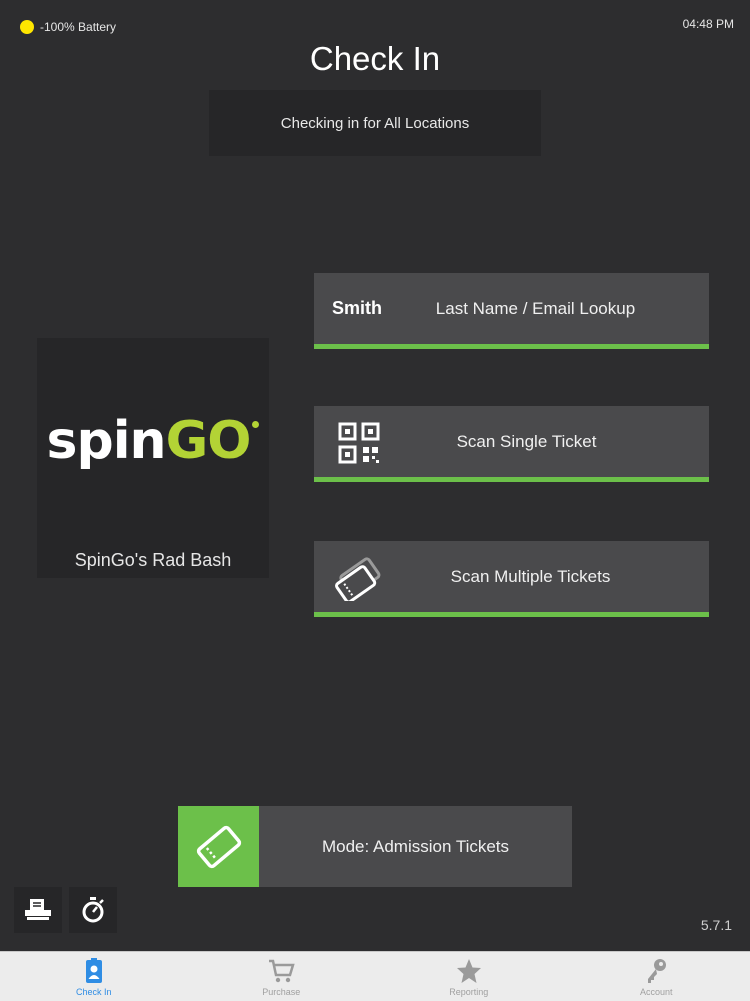 The height and width of the screenshot is (1001, 750). What do you see at coordinates (511, 308) in the screenshot?
I see `lookup-button-label: Last Name / Email Lookup` at bounding box center [511, 308].